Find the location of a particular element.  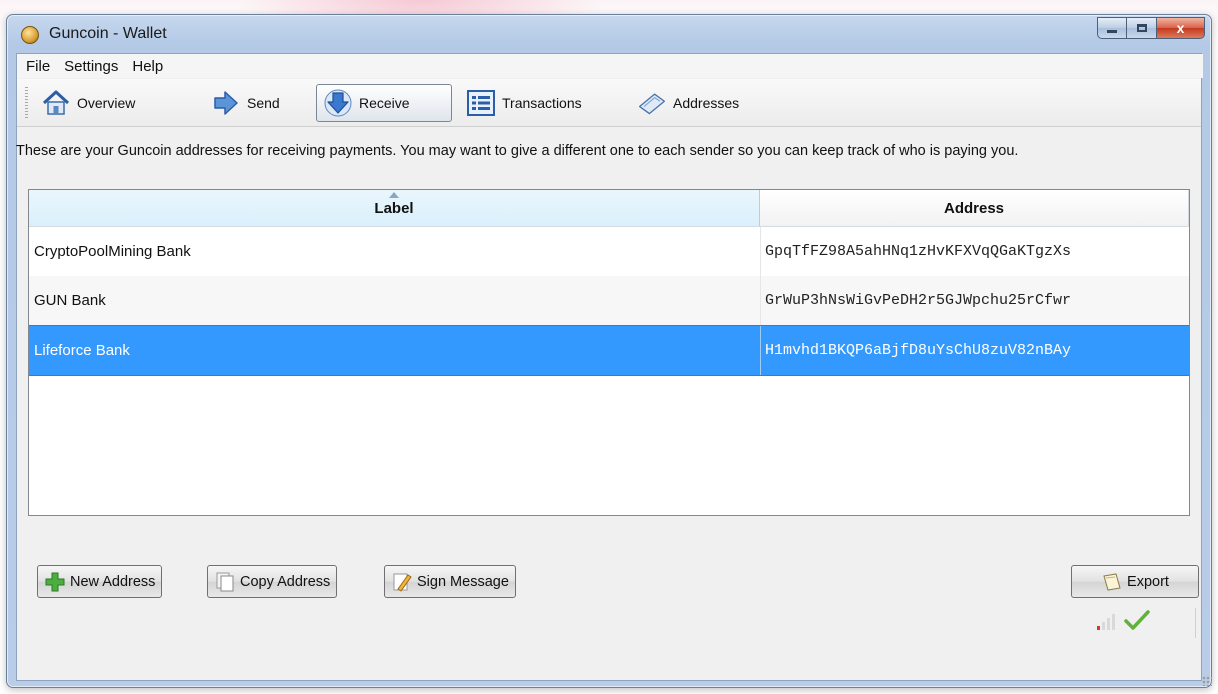

pen-icon is located at coordinates (402, 582).